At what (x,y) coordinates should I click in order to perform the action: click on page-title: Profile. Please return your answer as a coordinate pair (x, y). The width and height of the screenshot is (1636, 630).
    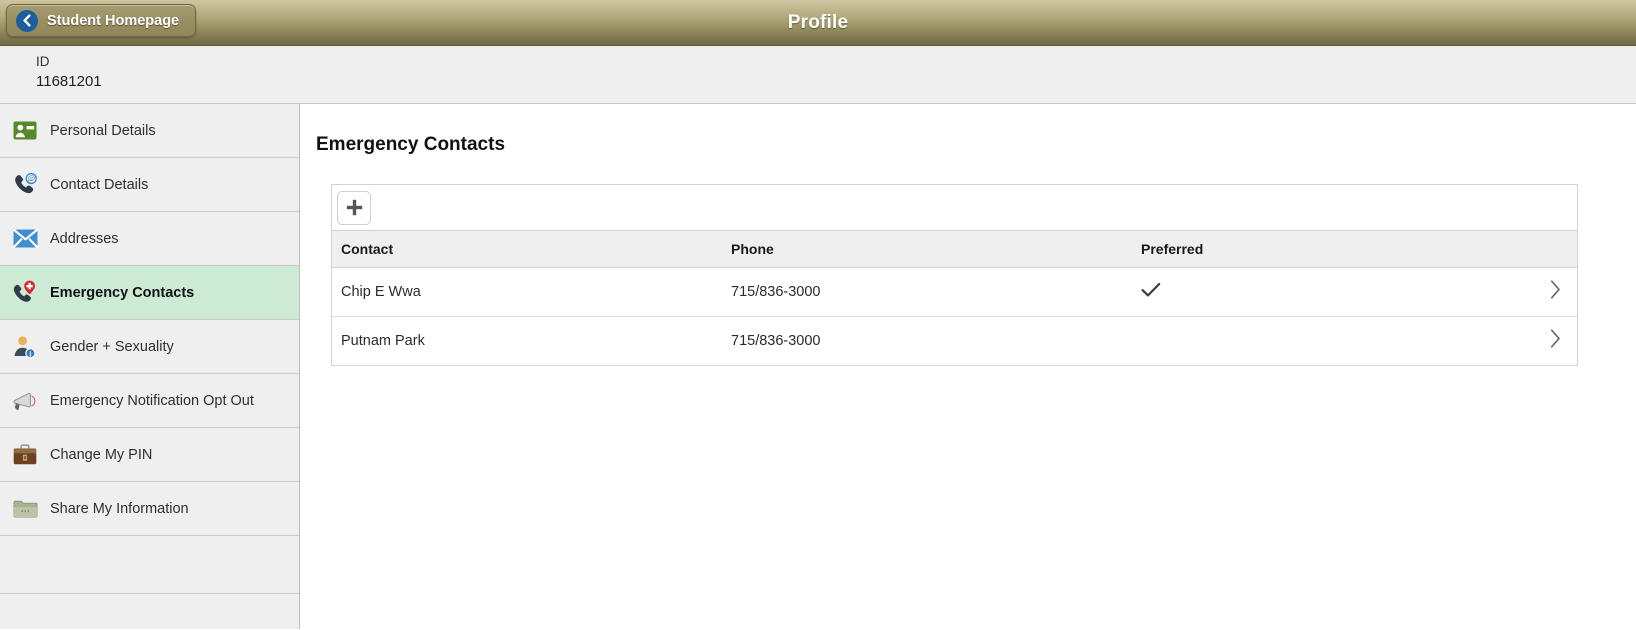
    Looking at the image, I should click on (818, 22).